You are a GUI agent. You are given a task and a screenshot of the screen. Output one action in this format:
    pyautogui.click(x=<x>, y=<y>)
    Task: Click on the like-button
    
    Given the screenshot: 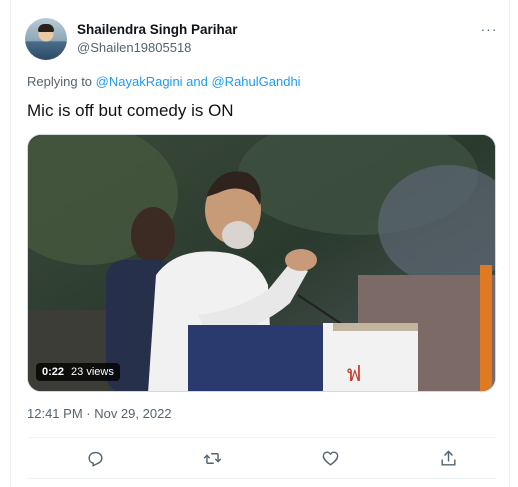 What is the action you would take?
    pyautogui.click(x=330, y=458)
    